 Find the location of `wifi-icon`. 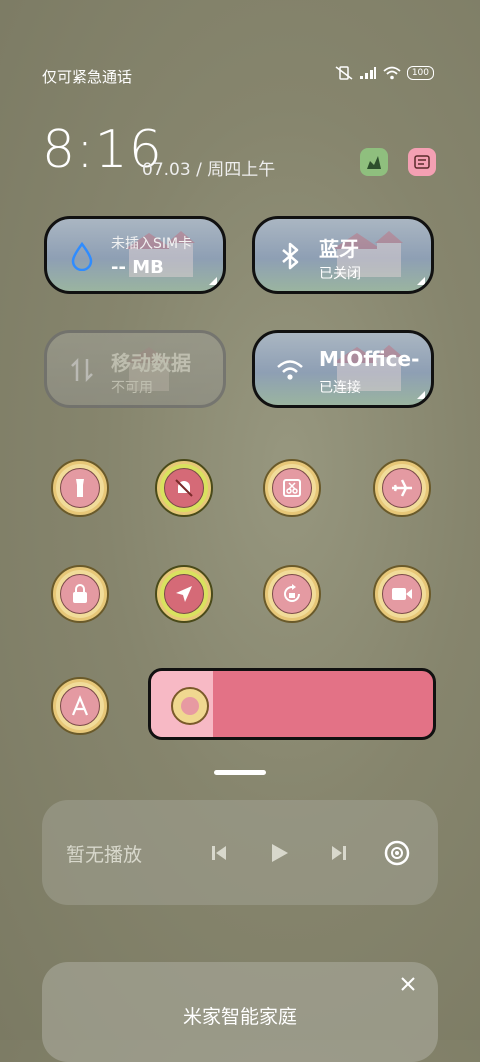

wifi-icon is located at coordinates (290, 370).